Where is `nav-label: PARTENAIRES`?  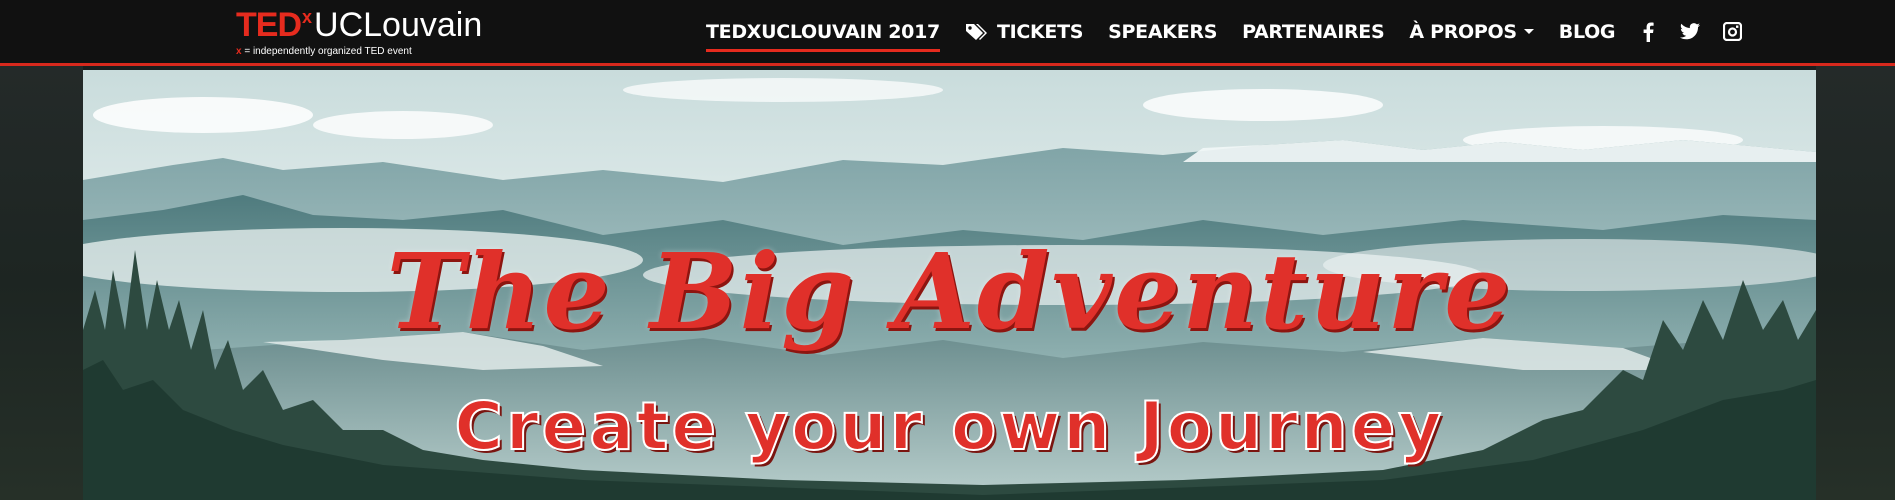
nav-label: PARTENAIRES is located at coordinates (1313, 31).